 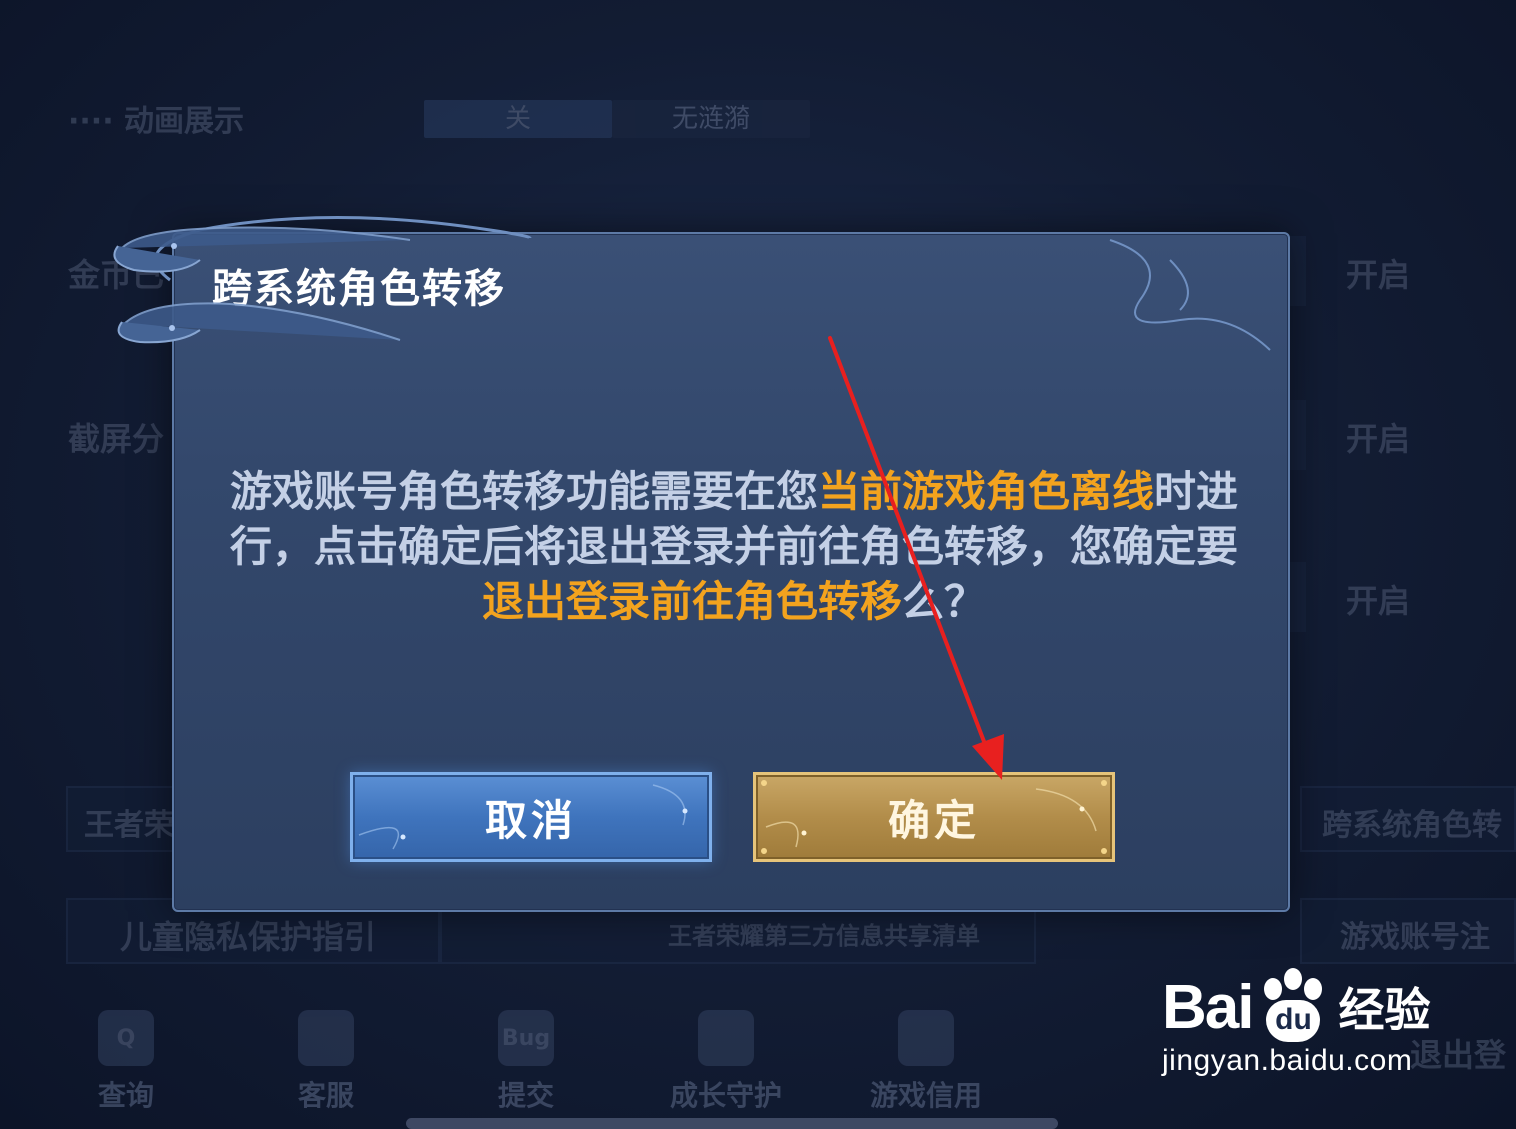 I want to click on growth-guard-icon, so click(x=726, y=1038).